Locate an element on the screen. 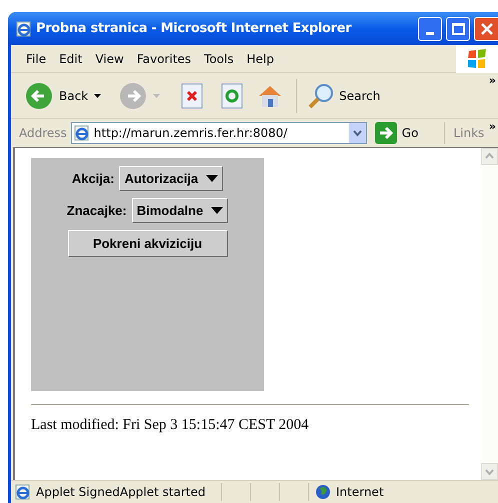  menu-item: Tools is located at coordinates (219, 59).